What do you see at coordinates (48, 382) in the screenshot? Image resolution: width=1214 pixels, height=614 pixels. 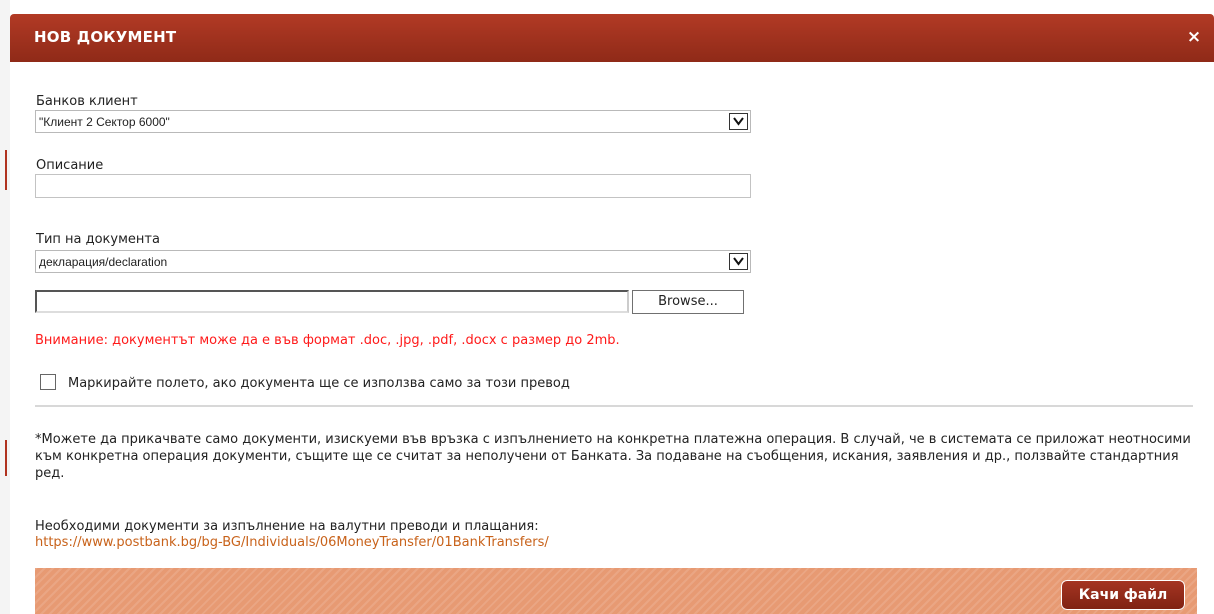 I see `single-transfer-checkbox` at bounding box center [48, 382].